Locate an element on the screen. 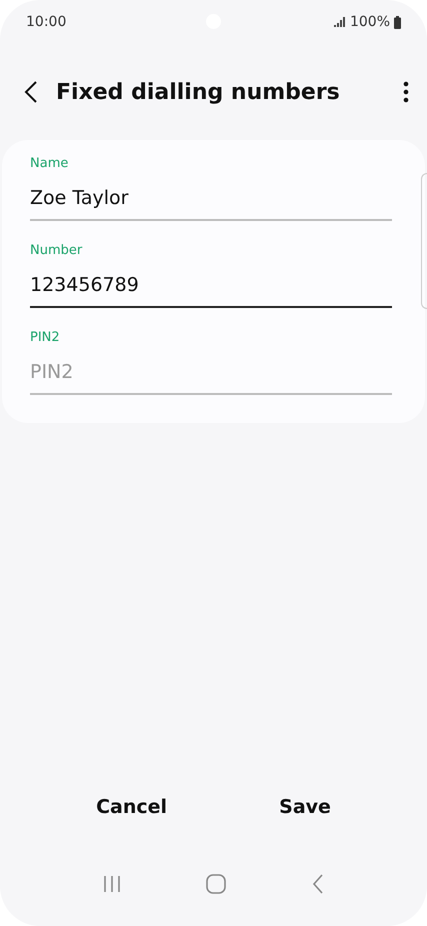  more-options-icon is located at coordinates (406, 92).